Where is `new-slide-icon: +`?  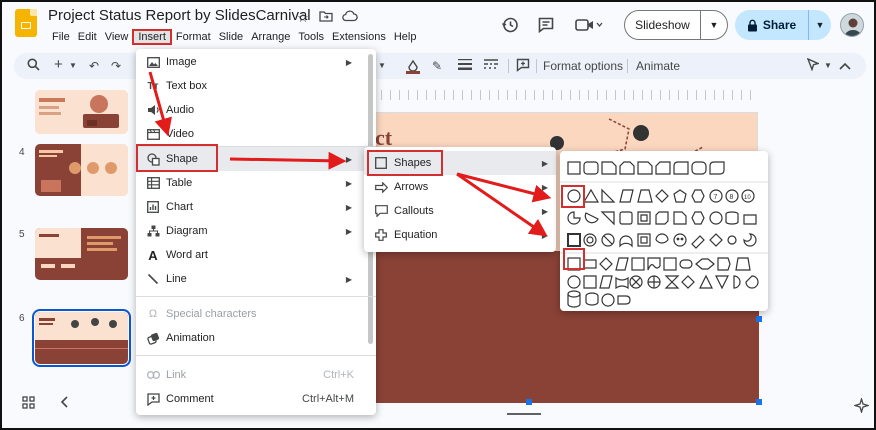
new-slide-icon: + is located at coordinates (58, 64).